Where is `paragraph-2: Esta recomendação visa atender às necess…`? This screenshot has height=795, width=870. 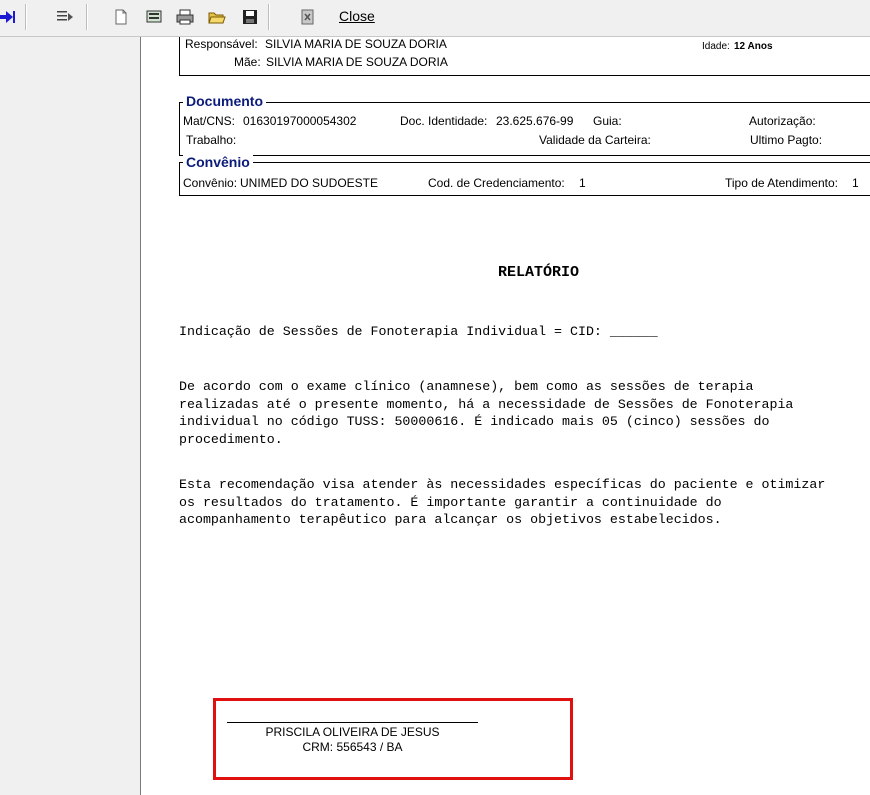 paragraph-2: Esta recomendação visa atender às necess… is located at coordinates (502, 502).